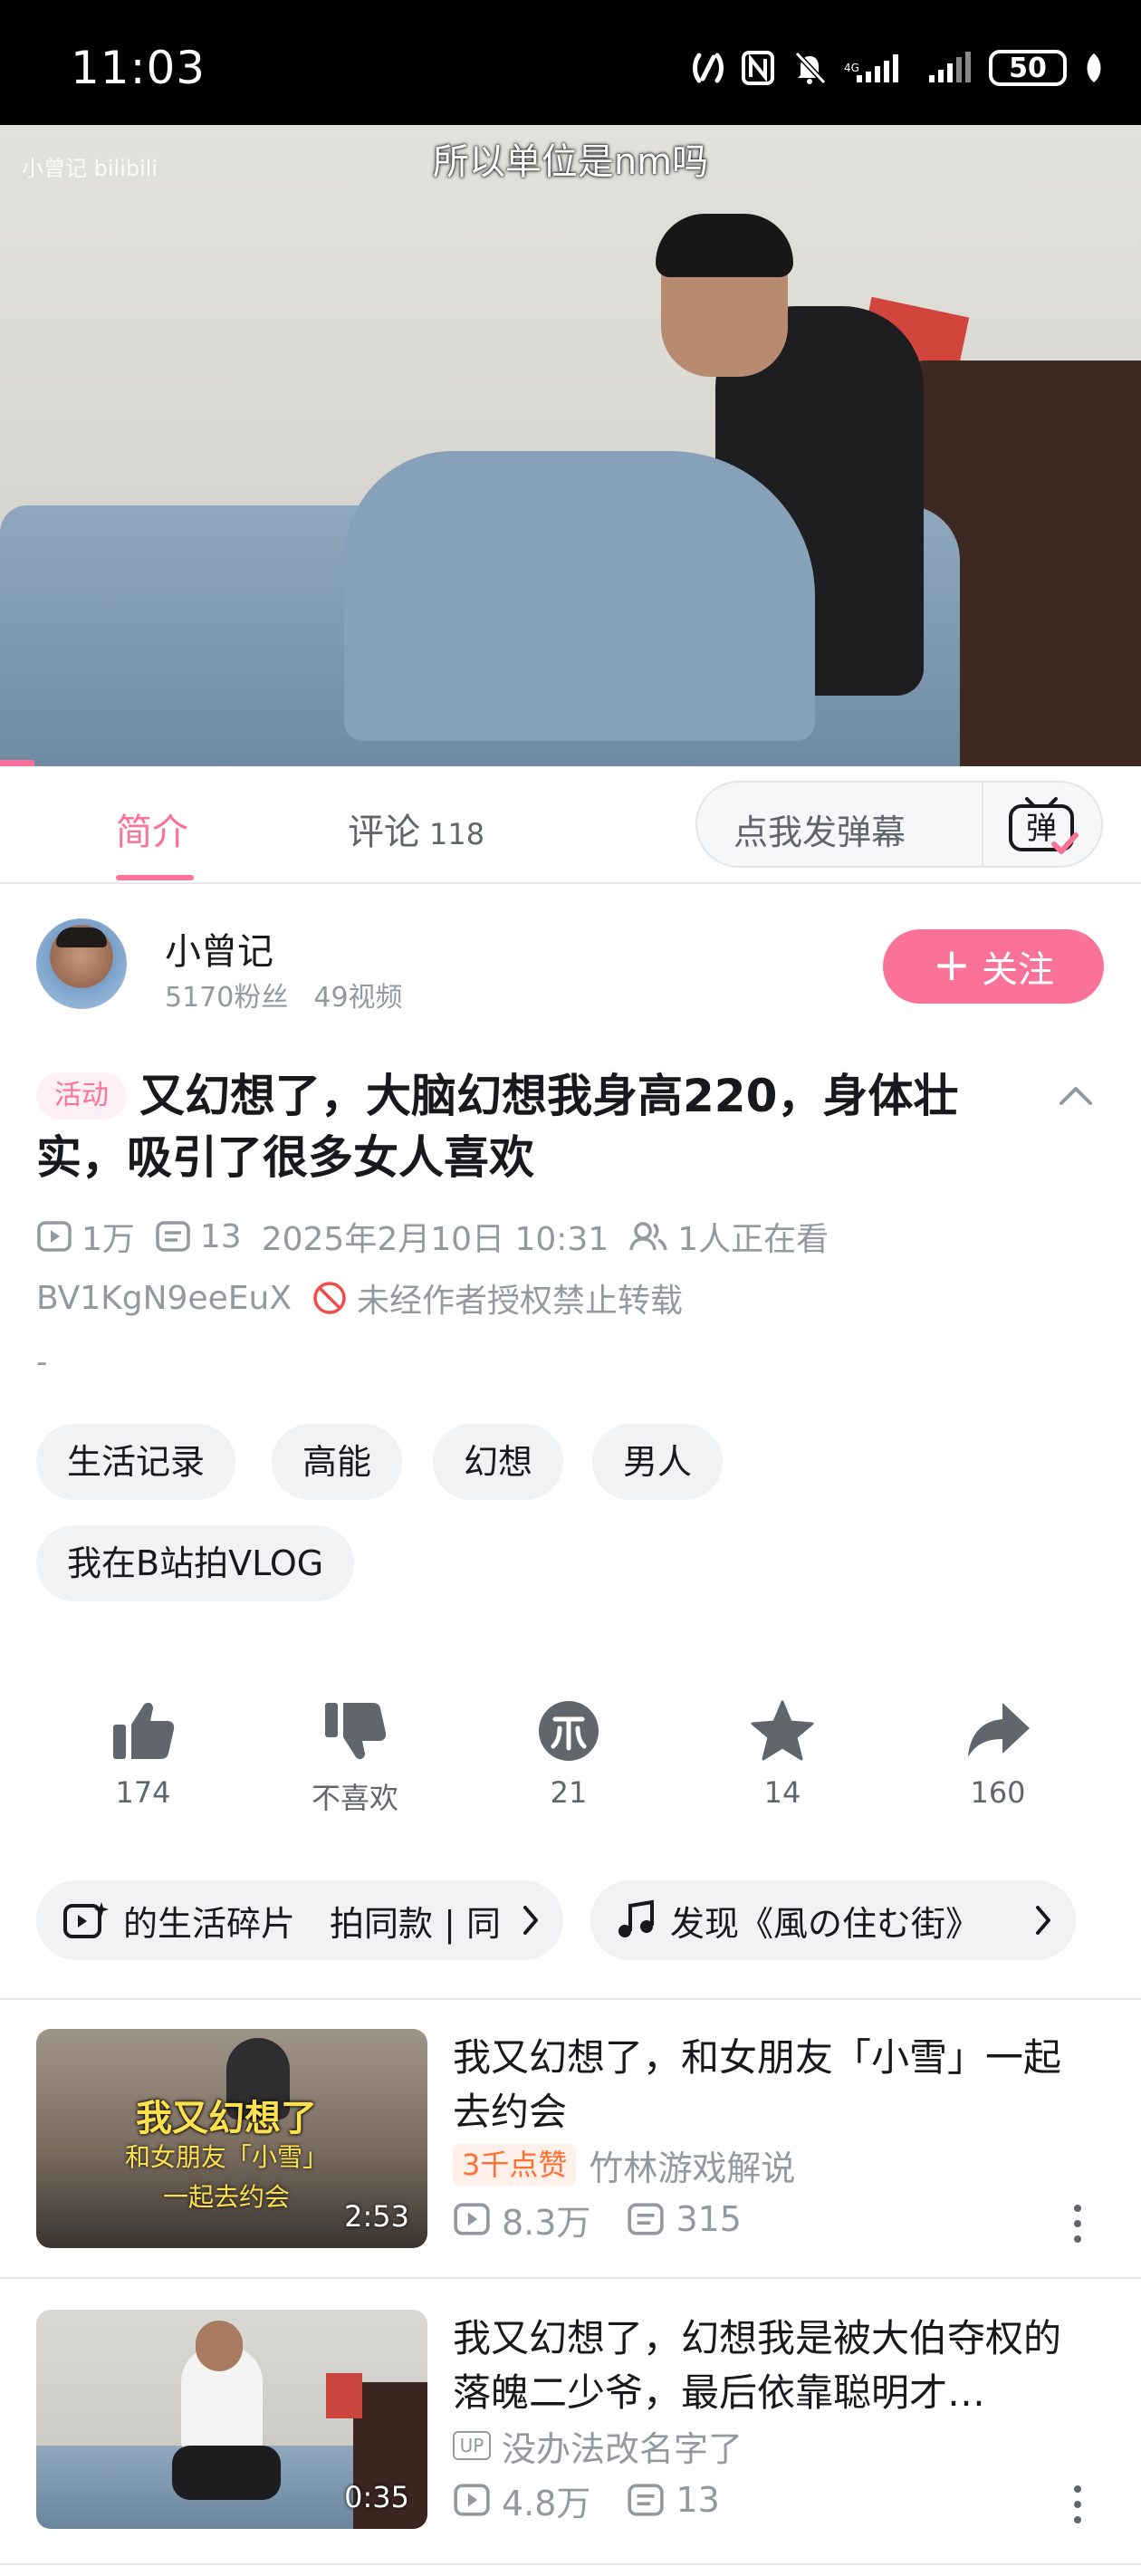  I want to click on music-chip-label: 发现《風の住む街》, so click(825, 1923).